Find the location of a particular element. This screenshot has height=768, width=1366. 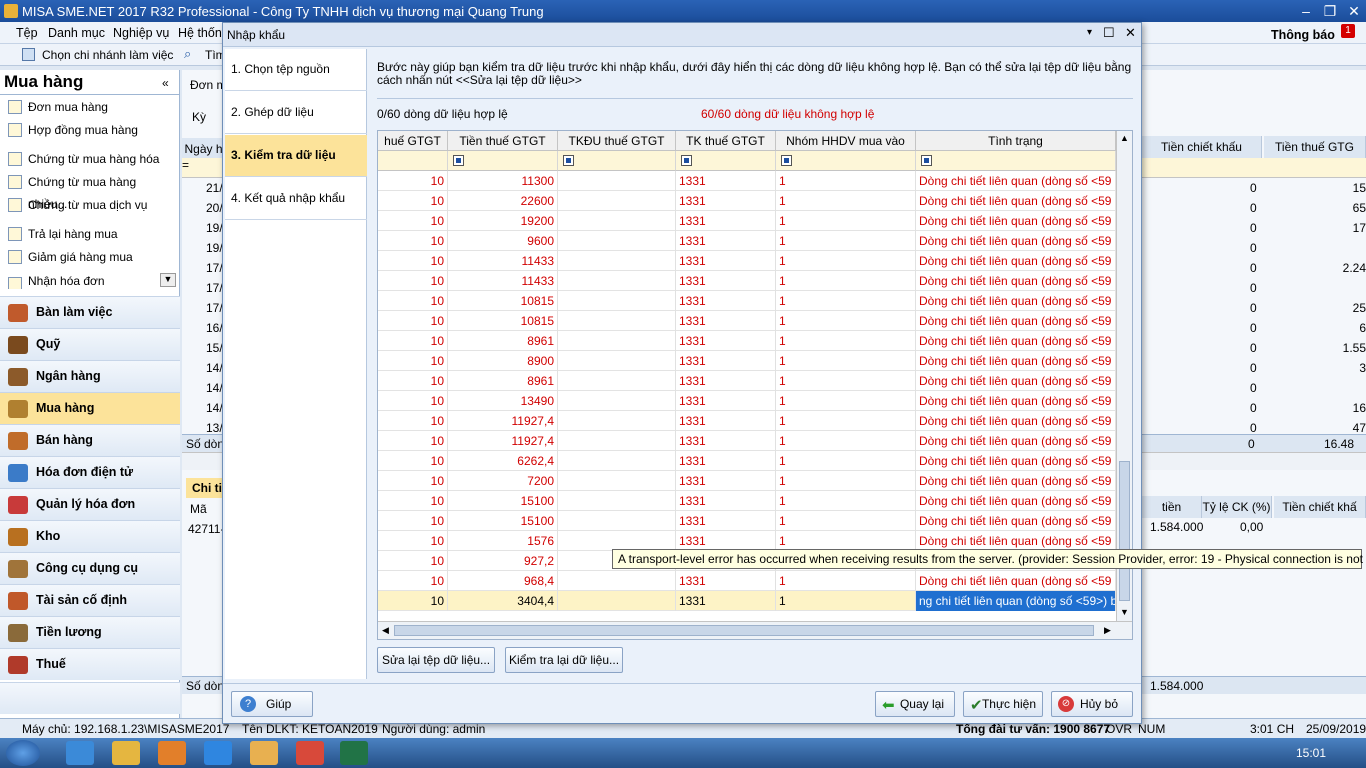

col-status-header: Tình trạng is located at coordinates (1016, 141).